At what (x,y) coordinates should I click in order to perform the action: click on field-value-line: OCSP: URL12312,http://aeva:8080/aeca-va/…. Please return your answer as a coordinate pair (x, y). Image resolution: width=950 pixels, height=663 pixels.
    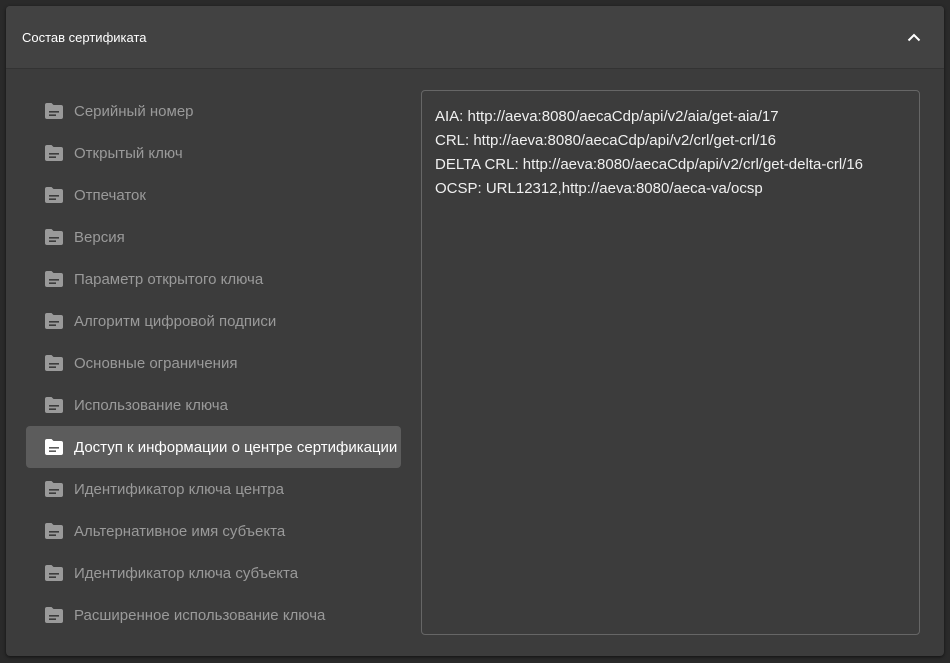
    Looking at the image, I should click on (599, 188).